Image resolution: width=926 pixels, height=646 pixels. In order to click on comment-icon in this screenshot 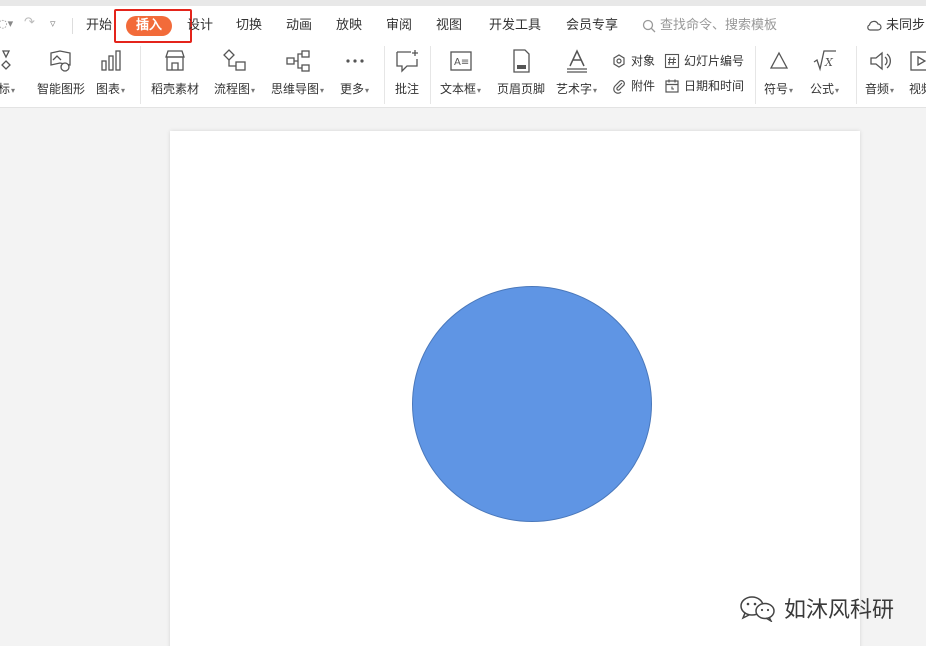, I will do `click(407, 61)`.